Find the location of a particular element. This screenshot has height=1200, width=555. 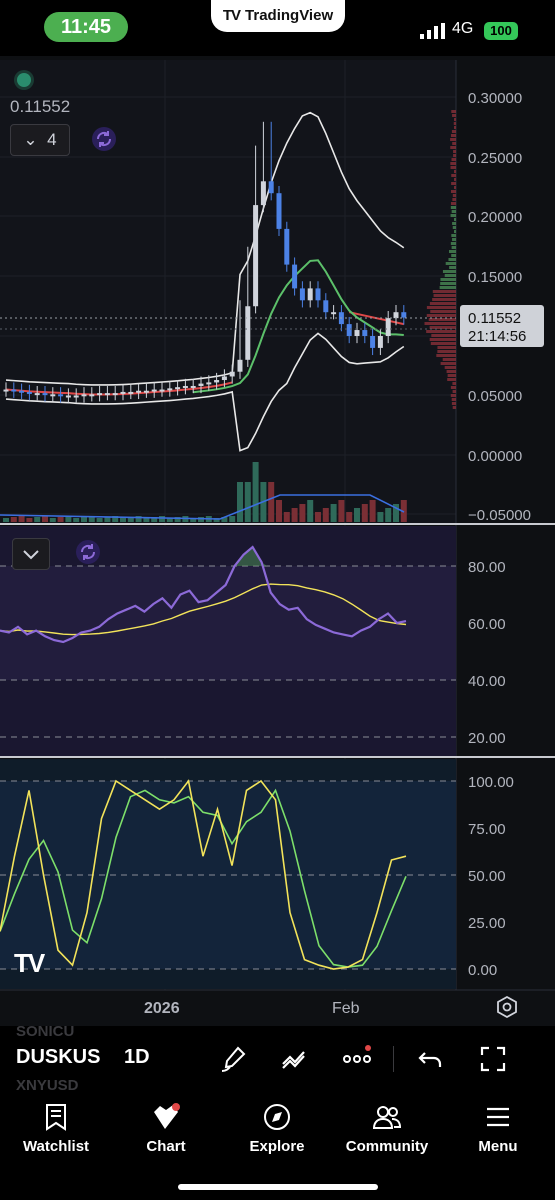

more-options-icon is located at coordinates (357, 1059).